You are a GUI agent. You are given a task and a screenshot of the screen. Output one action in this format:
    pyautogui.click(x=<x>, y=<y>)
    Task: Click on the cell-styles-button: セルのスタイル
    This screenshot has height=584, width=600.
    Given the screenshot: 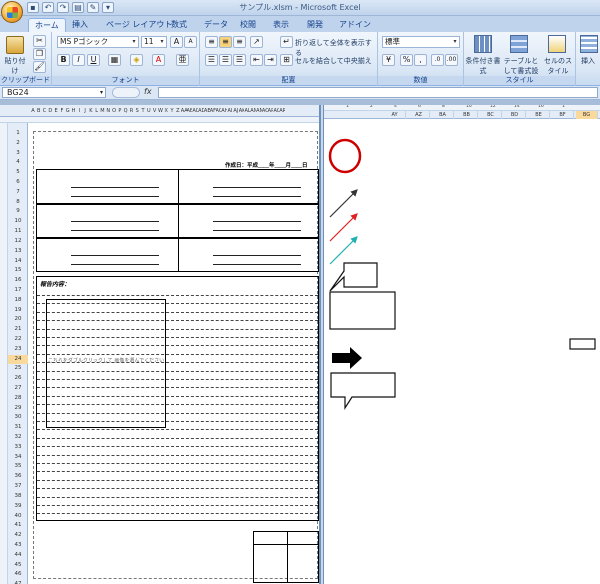 What is the action you would take?
    pyautogui.click(x=558, y=66)
    